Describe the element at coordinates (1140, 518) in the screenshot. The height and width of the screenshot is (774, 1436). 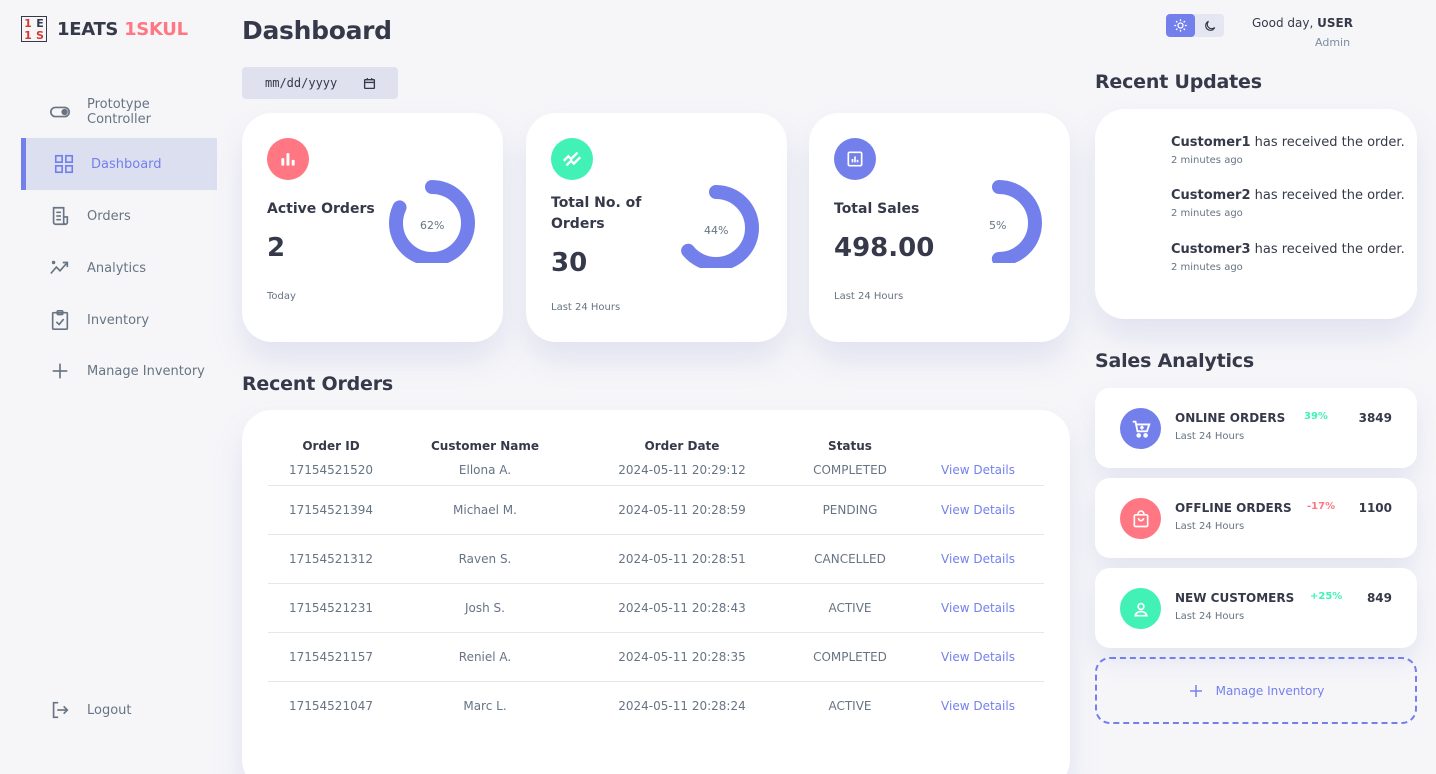
I see `shopping-bag-icon` at that location.